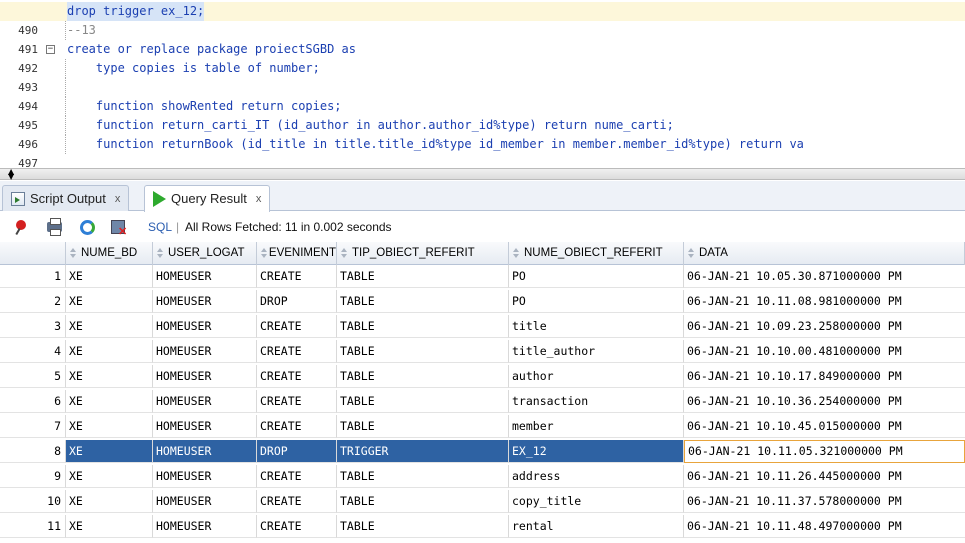 This screenshot has height=543, width=965. Describe the element at coordinates (824, 501) in the screenshot. I see `table-cell: 06-JAN-21 10.11.37.578000000 PM` at that location.